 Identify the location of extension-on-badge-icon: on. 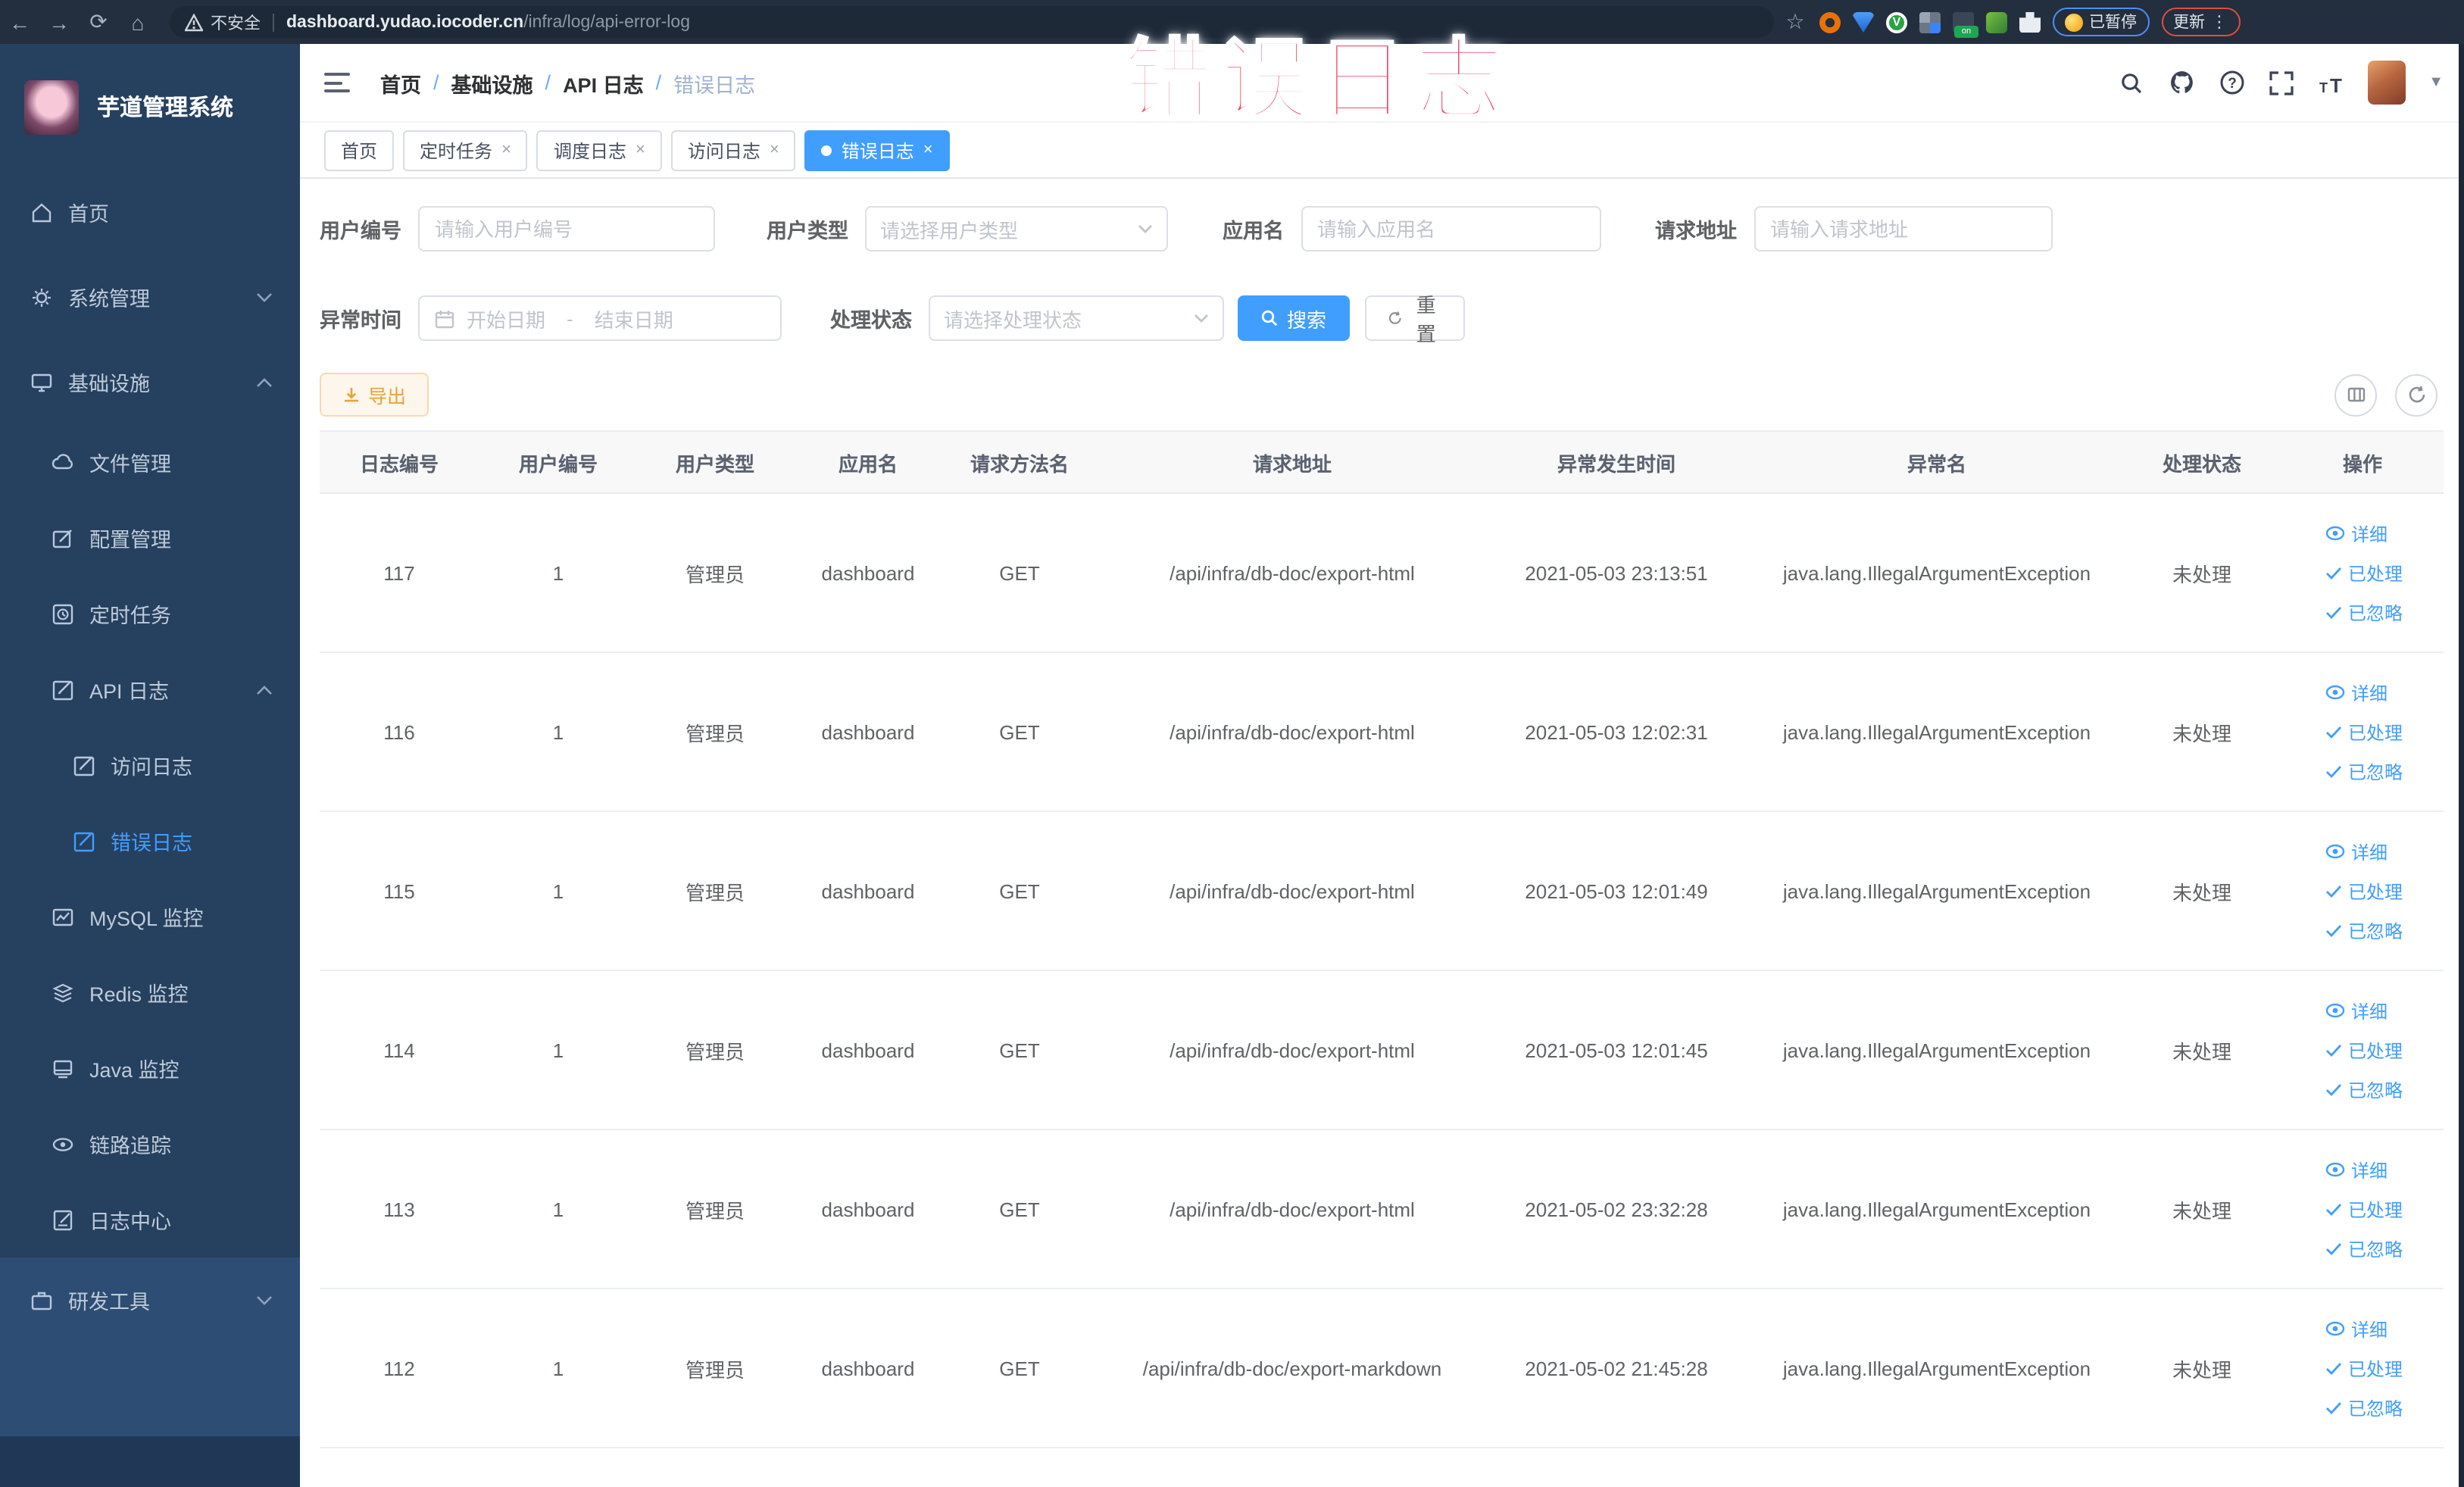
(1965, 24).